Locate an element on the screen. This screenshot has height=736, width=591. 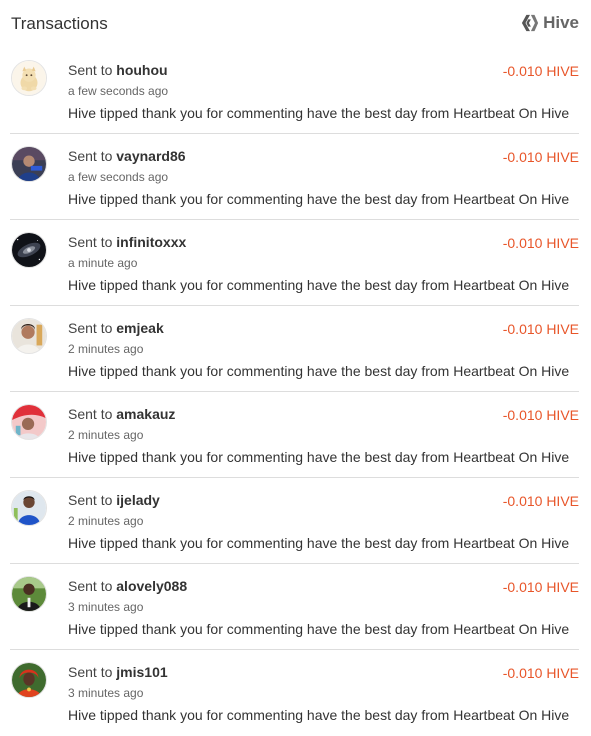
hive-brand: Hive is located at coordinates (550, 23).